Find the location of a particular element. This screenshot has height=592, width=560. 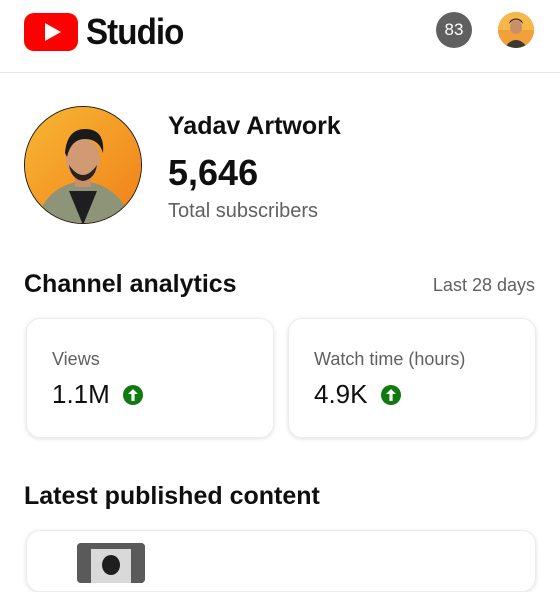

account-avatar is located at coordinates (516, 30).